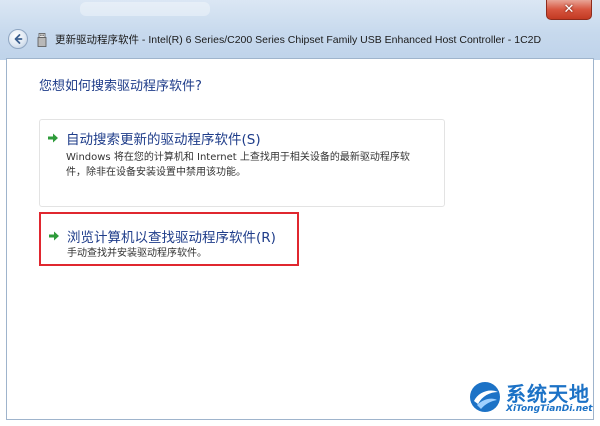  What do you see at coordinates (549, 409) in the screenshot?
I see `watermark-url: XiTongTianDi.net` at bounding box center [549, 409].